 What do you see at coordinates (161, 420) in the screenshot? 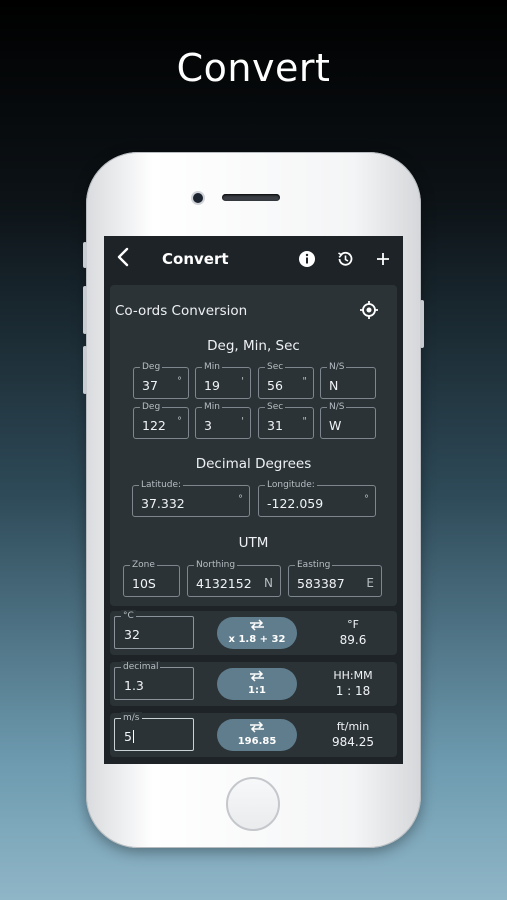
I see `lon-degrees-field: Deg 122 °` at bounding box center [161, 420].